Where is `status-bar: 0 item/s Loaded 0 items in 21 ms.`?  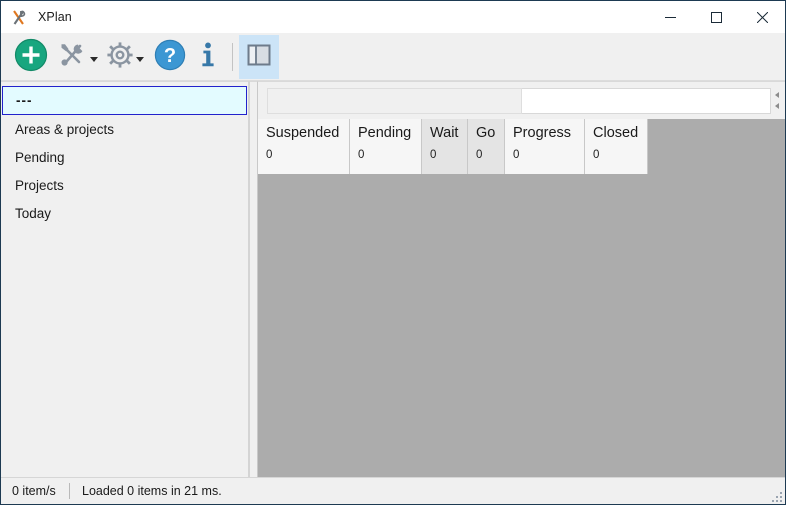 status-bar: 0 item/s Loaded 0 items in 21 ms. is located at coordinates (393, 490).